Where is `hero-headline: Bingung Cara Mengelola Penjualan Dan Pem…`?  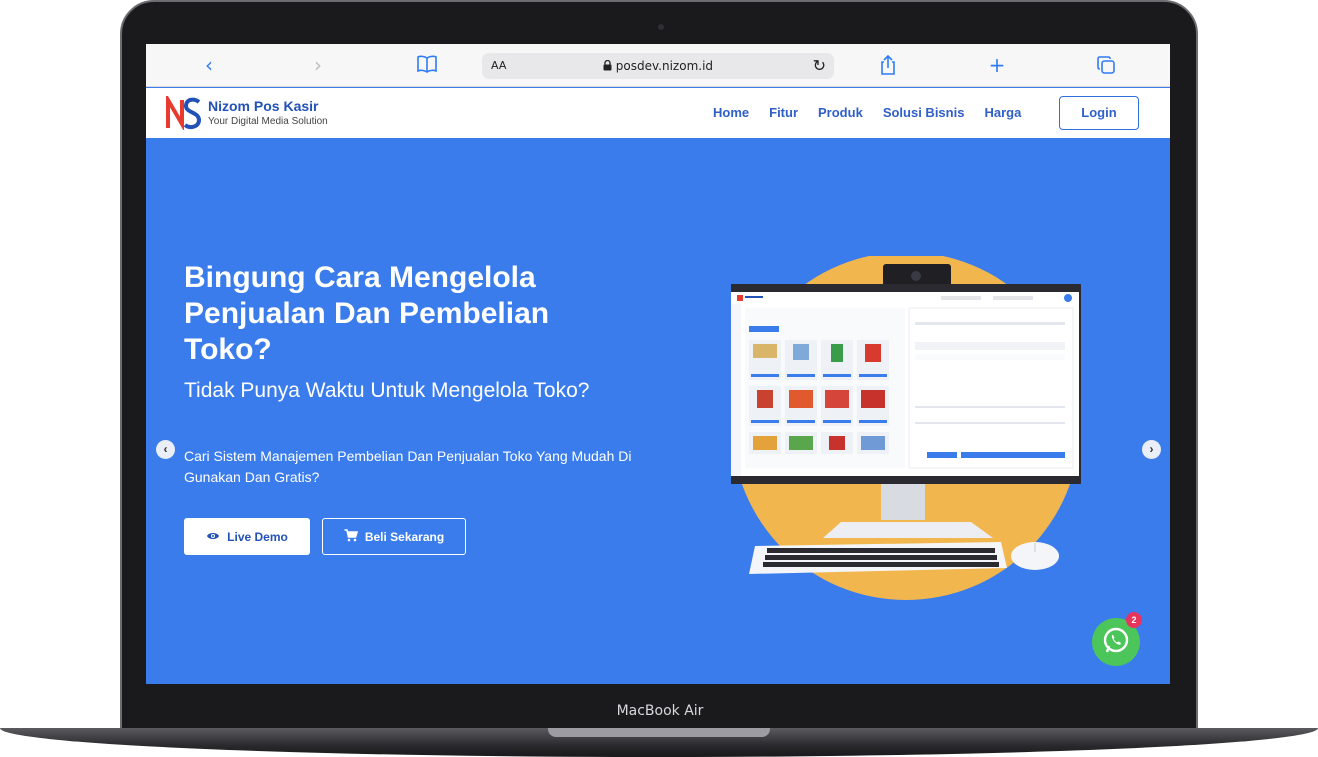
hero-headline: Bingung Cara Mengelola Penjualan Dan Pem… is located at coordinates (367, 313).